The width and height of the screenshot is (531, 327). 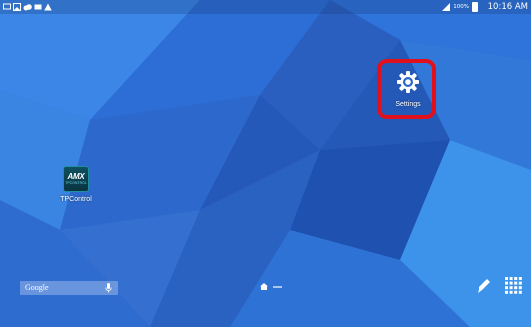 I want to click on screen-mirror-icon, so click(x=7, y=6).